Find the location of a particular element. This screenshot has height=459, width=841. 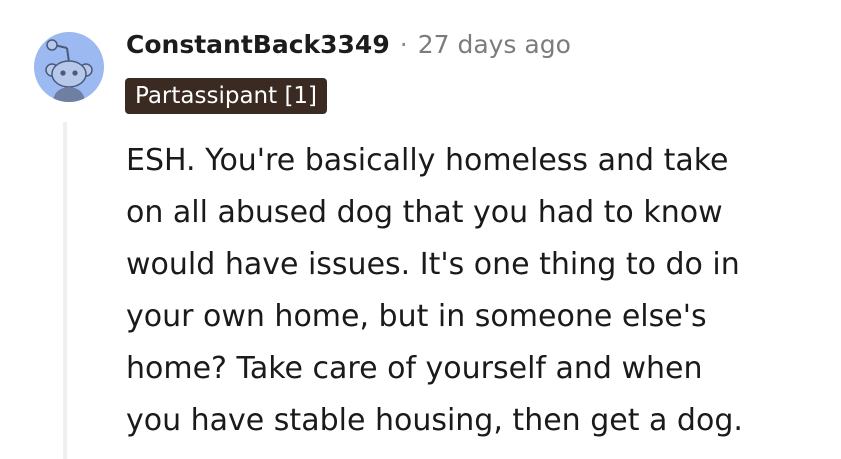

user-flair: Partassipant [1] is located at coordinates (226, 96).